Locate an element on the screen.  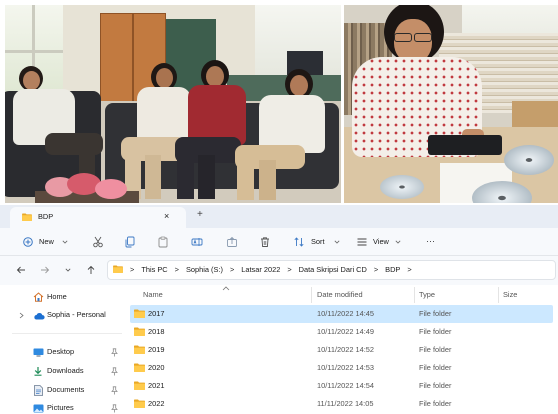
new-button: New is located at coordinates (45, 242).